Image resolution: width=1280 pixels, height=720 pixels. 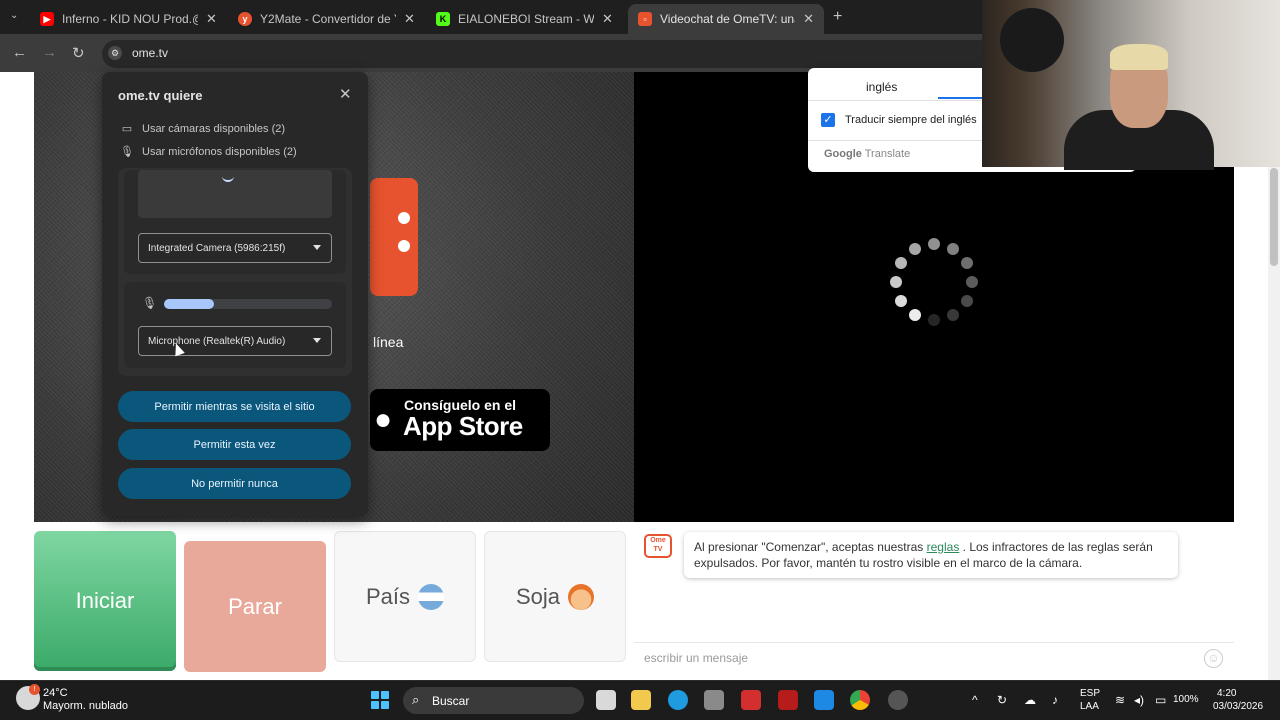 What do you see at coordinates (394, 237) in the screenshot?
I see `ometv-logo` at bounding box center [394, 237].